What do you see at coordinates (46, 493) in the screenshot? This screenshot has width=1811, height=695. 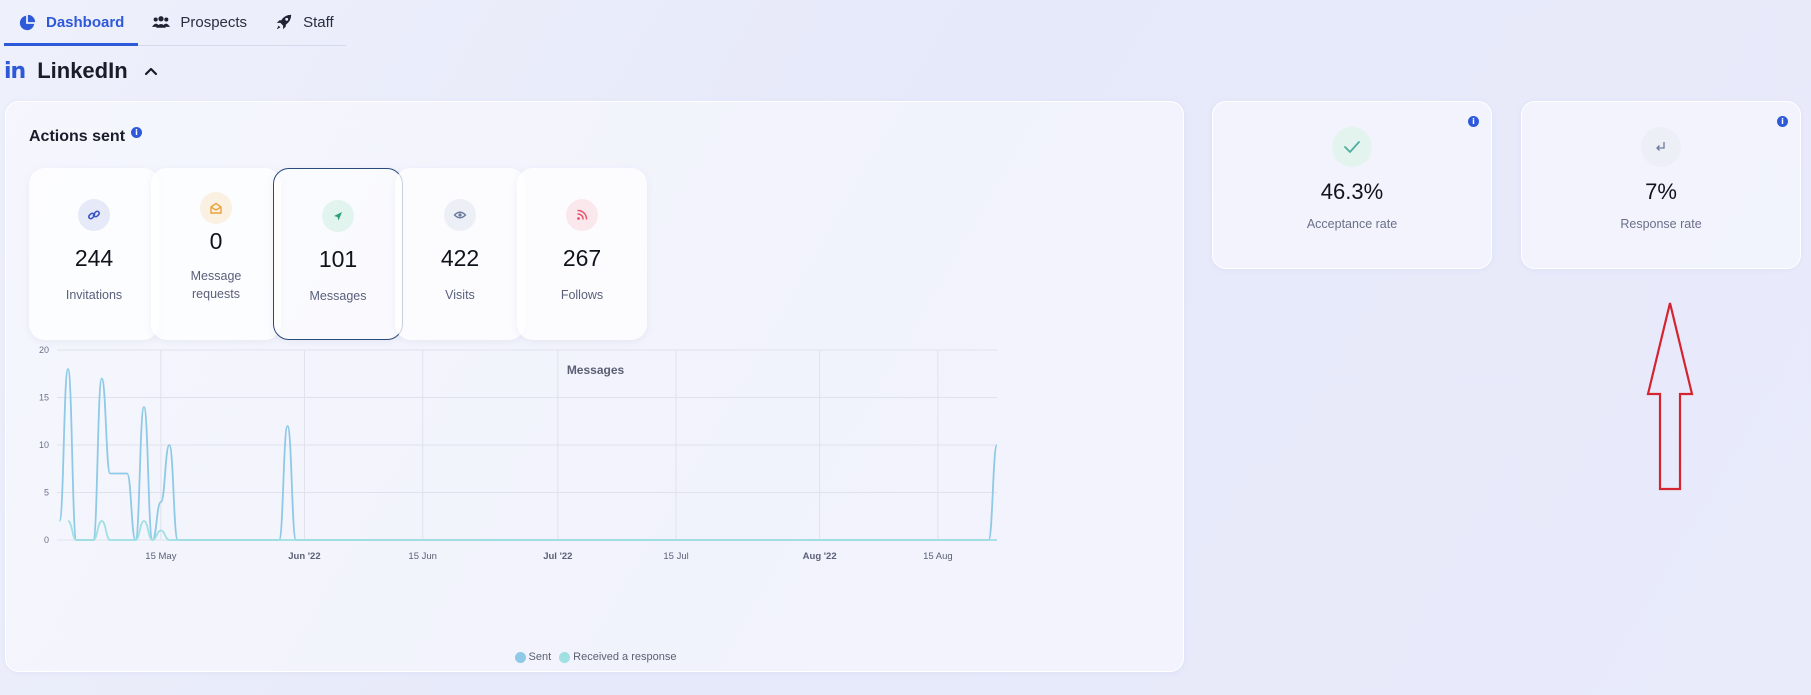 I see `y-tick-label: 5` at bounding box center [46, 493].